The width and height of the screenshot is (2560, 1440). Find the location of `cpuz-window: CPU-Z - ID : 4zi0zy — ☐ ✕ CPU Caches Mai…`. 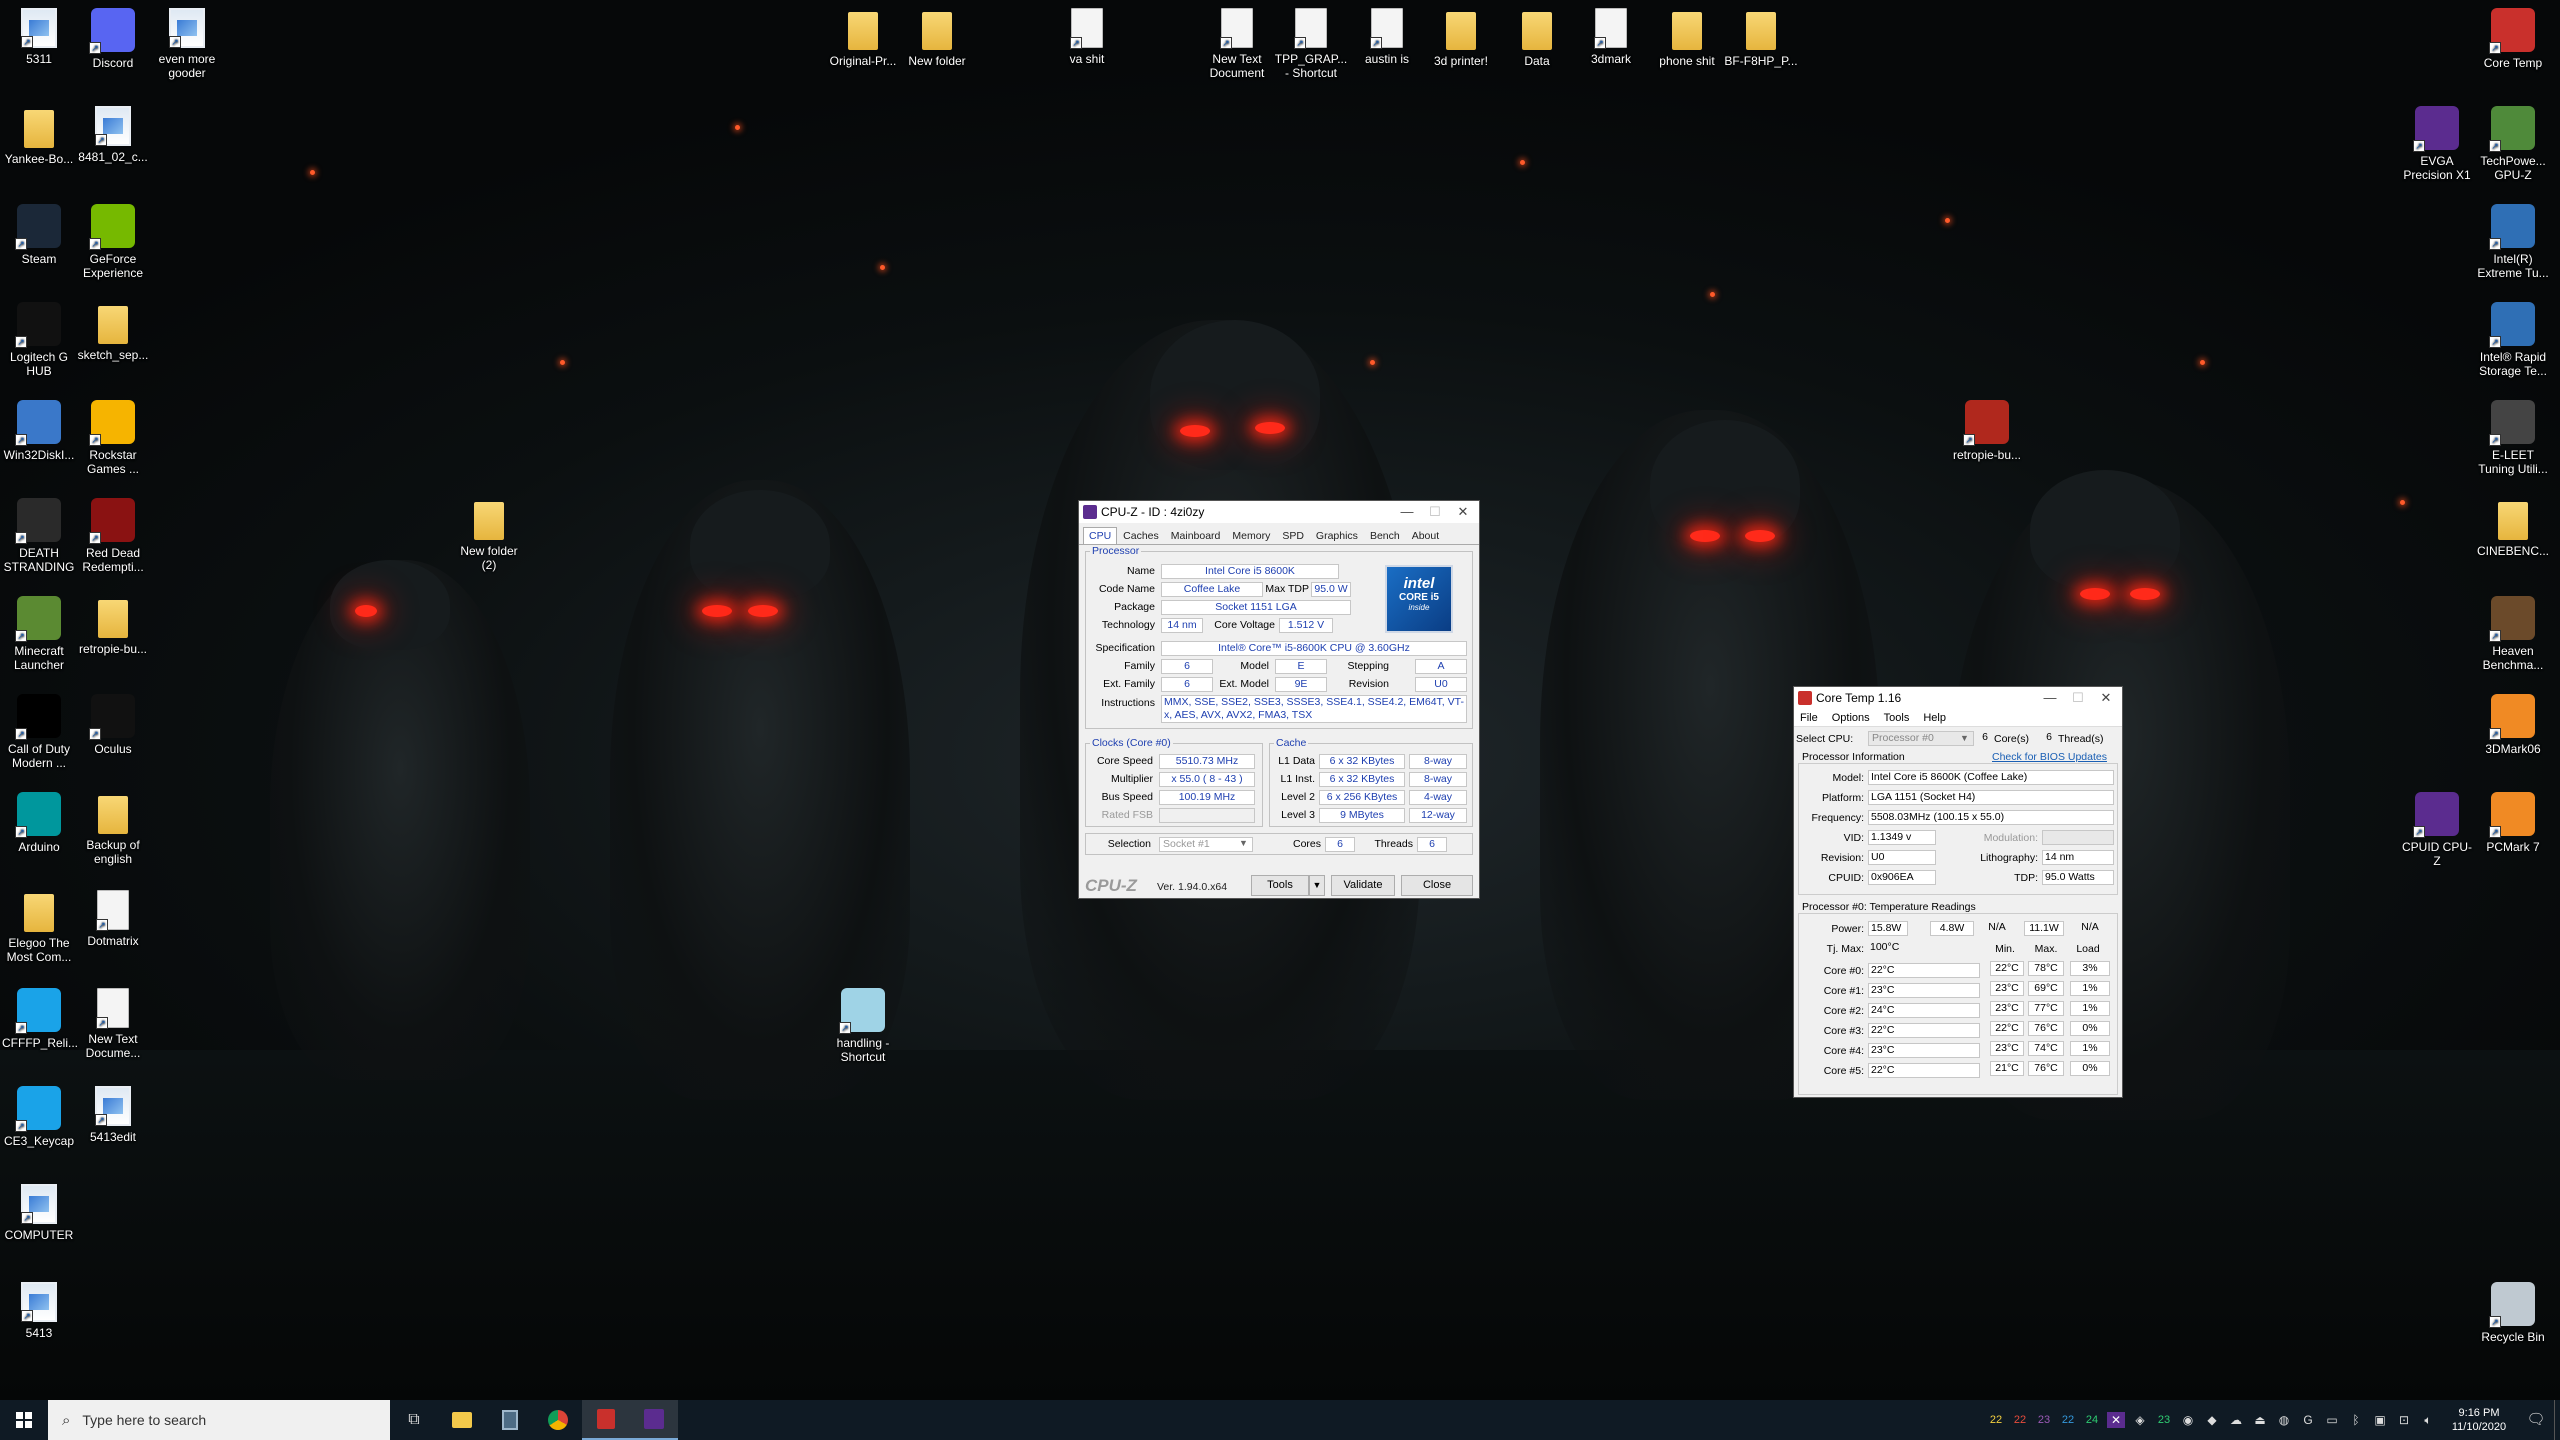

cpuz-window: CPU-Z - ID : 4zi0zy — ☐ ✕ CPU Caches Mai… is located at coordinates (1279, 699).